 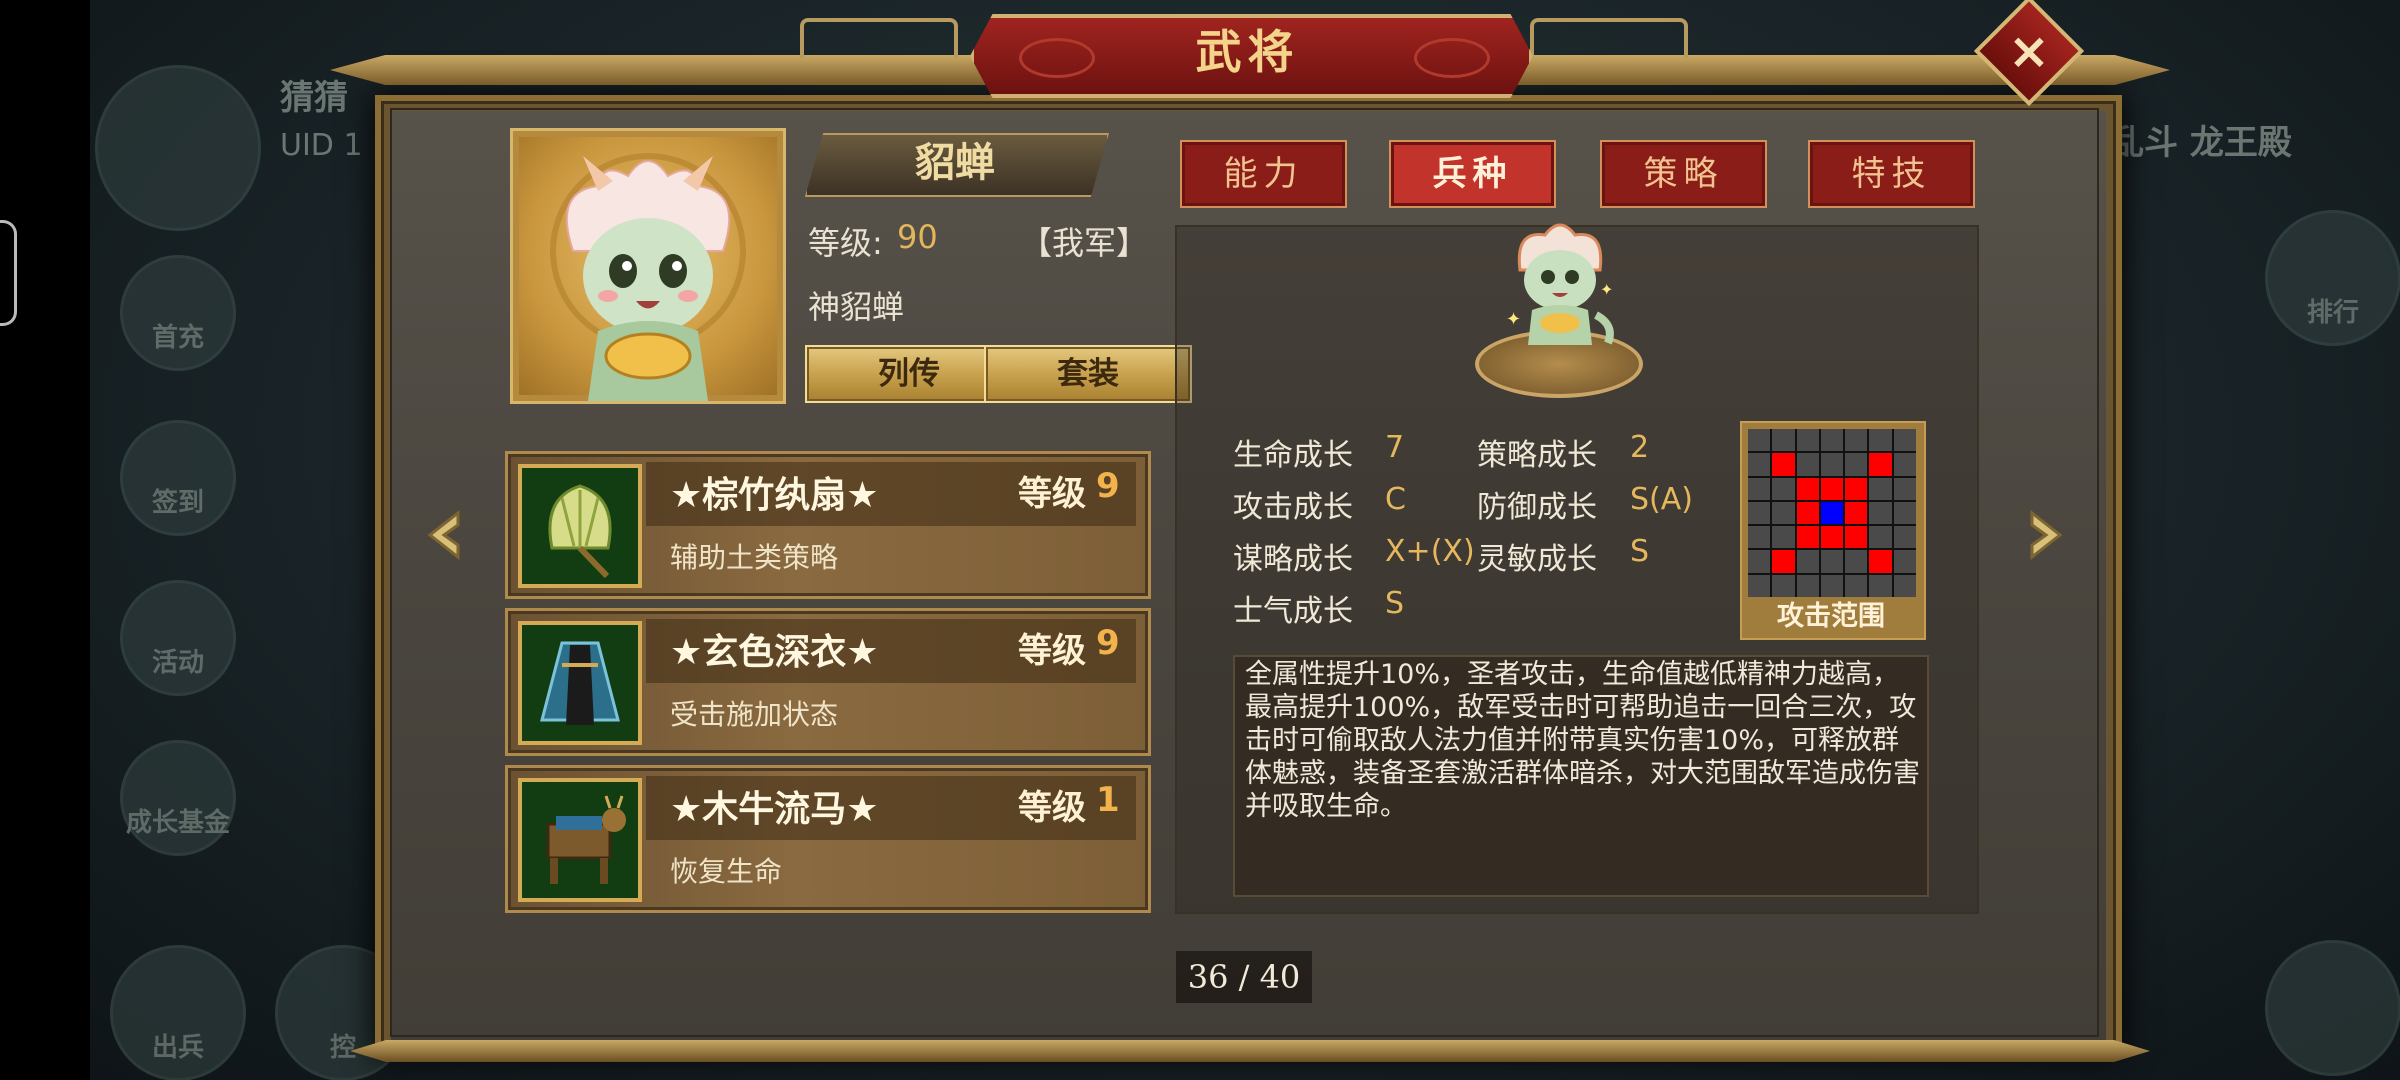 I want to click on dragon-girl-portrait-icon, so click(x=648, y=277).